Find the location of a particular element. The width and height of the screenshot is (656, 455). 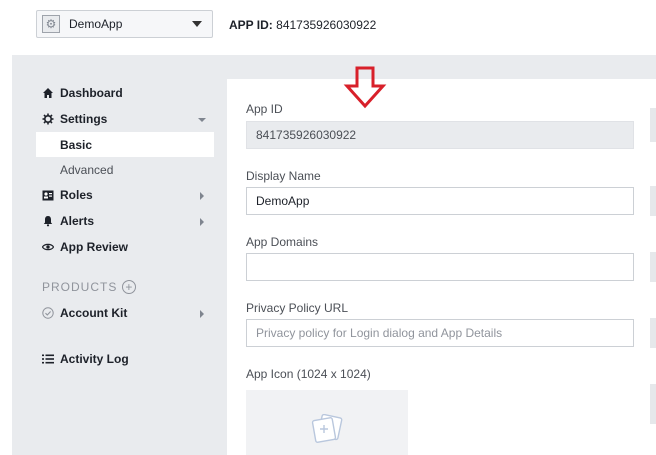

sidebar-item-activity-log: Activity Log is located at coordinates (125, 359).